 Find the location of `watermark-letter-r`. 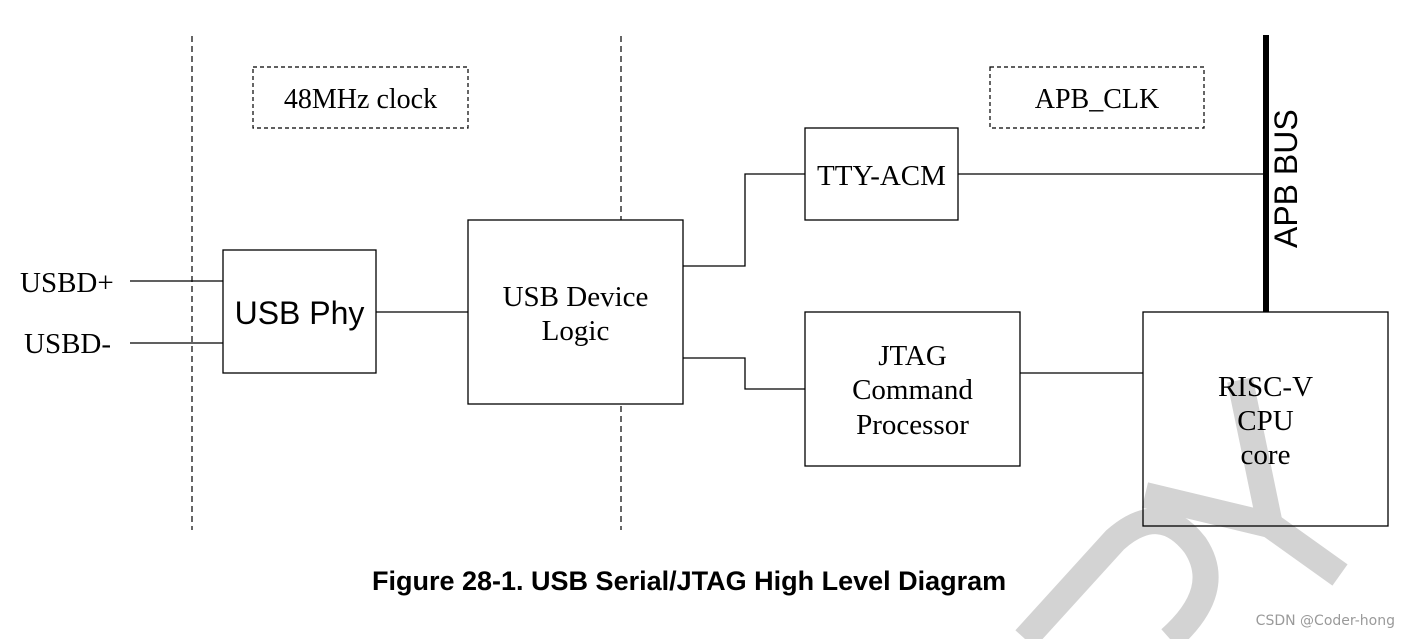

watermark-letter-r is located at coordinates (1117, 573).